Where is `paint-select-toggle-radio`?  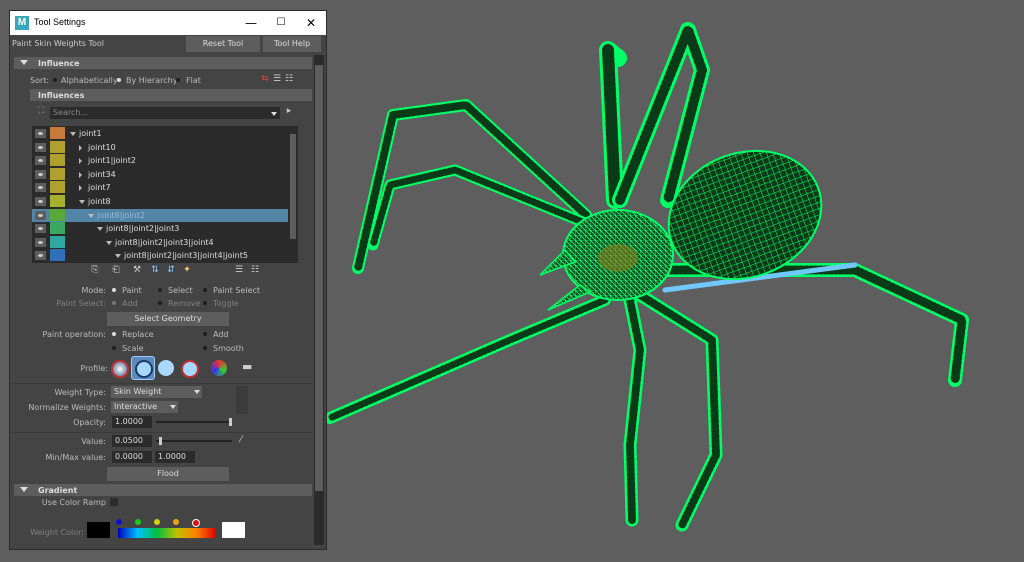
paint-select-toggle-radio is located at coordinates (205, 303).